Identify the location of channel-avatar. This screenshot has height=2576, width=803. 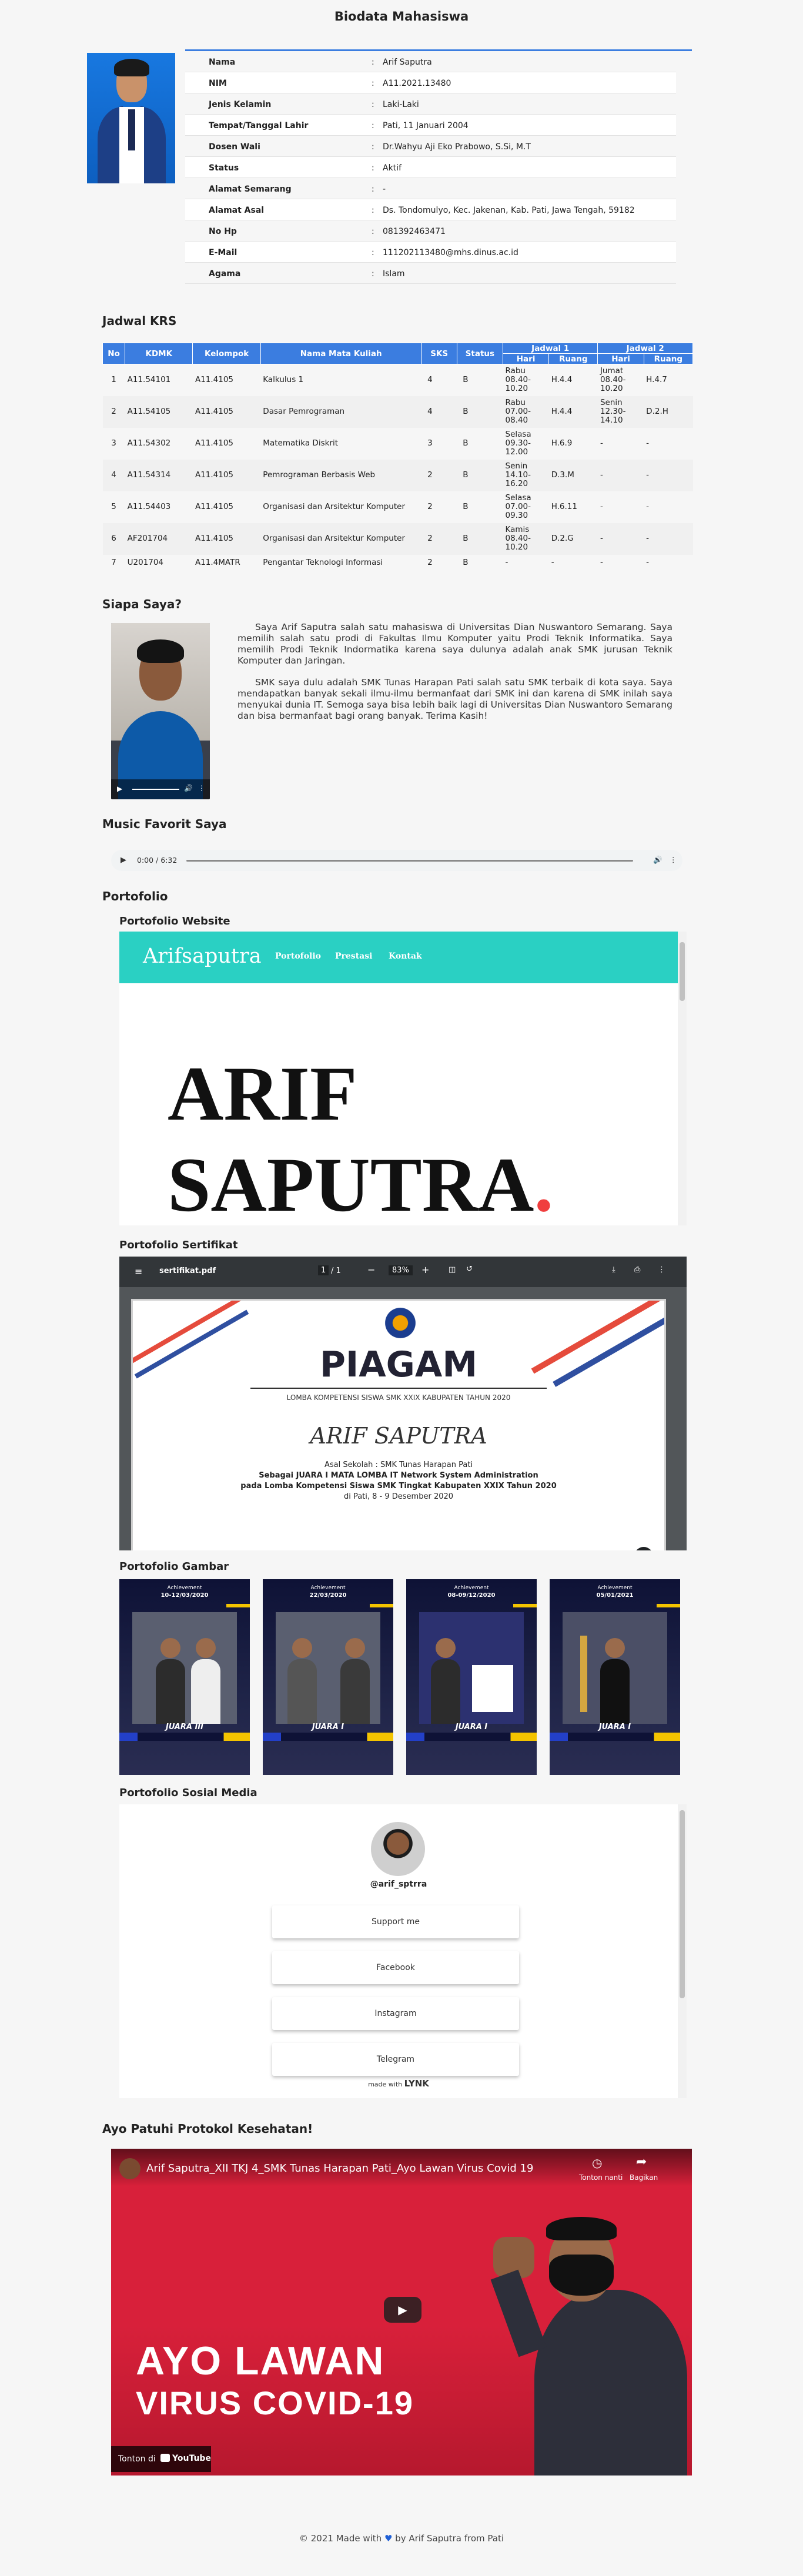
(129, 2168).